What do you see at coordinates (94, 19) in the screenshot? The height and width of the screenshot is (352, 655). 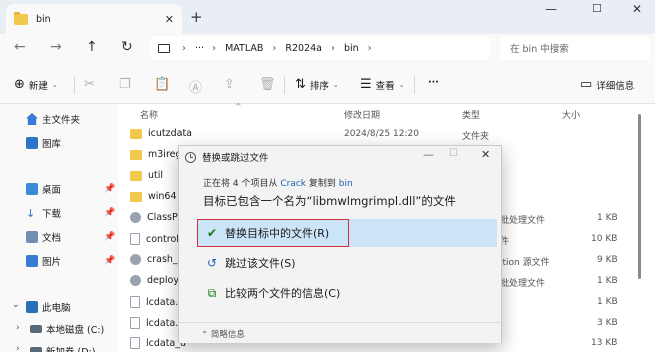 I see `tab-bin: bin ✕` at bounding box center [94, 19].